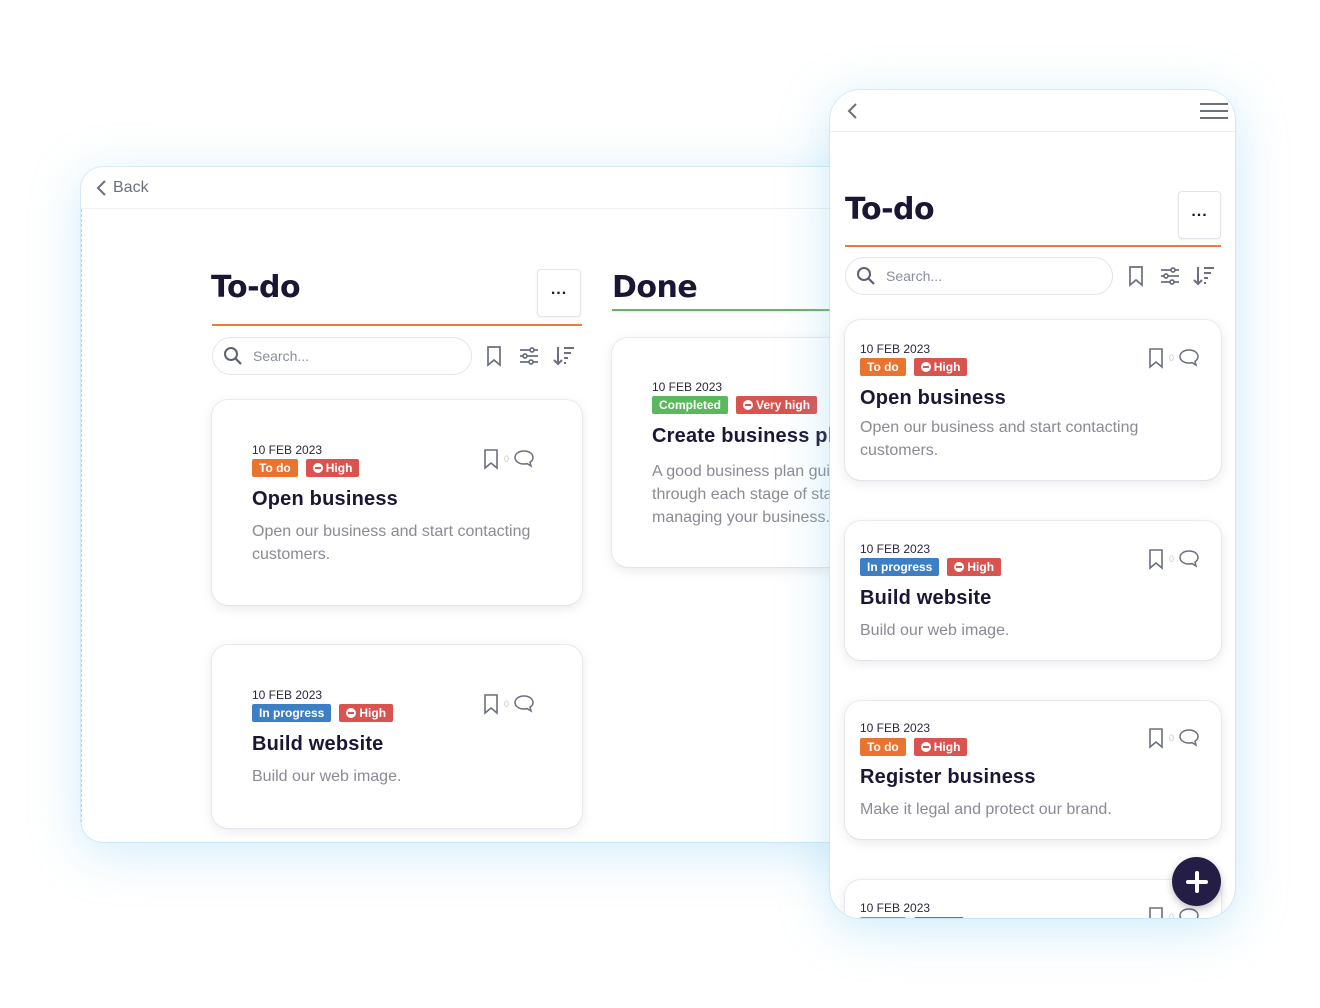 This screenshot has height=1008, width=1320. I want to click on card-description: Make it legal and protect our brand., so click(986, 809).